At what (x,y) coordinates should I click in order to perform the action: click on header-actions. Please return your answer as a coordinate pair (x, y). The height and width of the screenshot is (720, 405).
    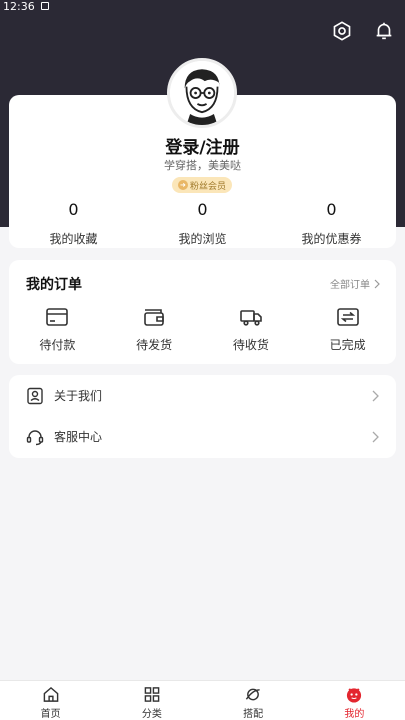
    Looking at the image, I should click on (363, 31).